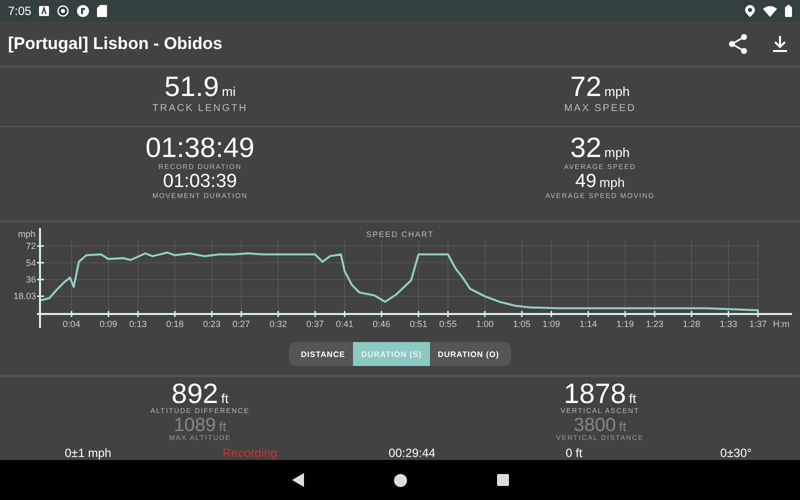 The width and height of the screenshot is (800, 500). Describe the element at coordinates (738, 44) in the screenshot. I see `share-icon` at that location.